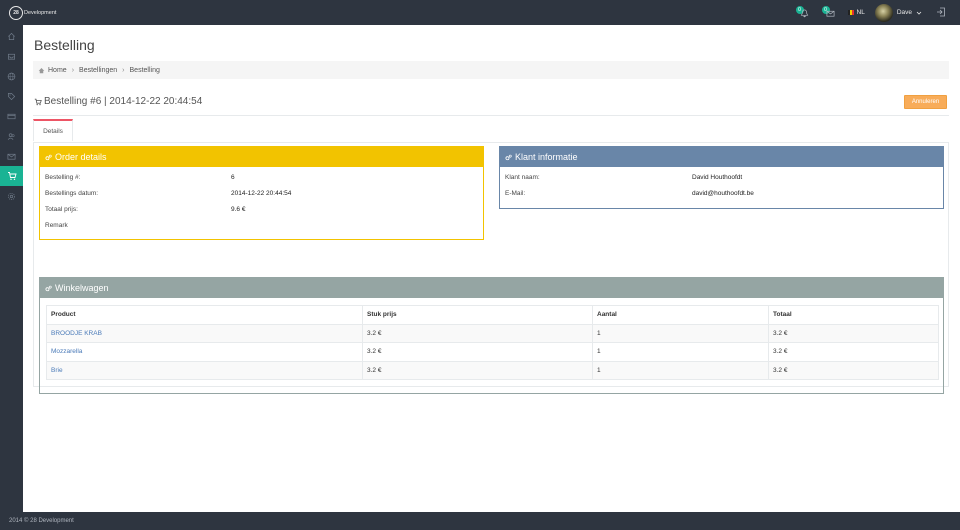 The height and width of the screenshot is (530, 960). What do you see at coordinates (919, 13) in the screenshot?
I see `chevron-down-icon` at bounding box center [919, 13].